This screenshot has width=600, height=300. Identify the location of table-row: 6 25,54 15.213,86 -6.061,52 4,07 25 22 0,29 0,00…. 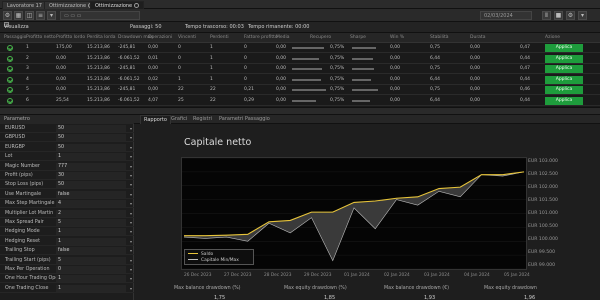
(300, 101).